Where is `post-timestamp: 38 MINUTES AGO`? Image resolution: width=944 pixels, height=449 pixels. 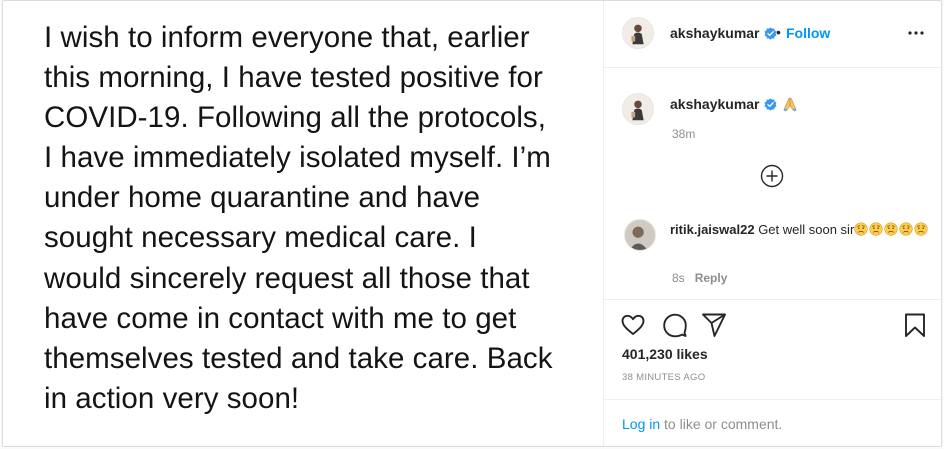
post-timestamp: 38 MINUTES AGO is located at coordinates (664, 377).